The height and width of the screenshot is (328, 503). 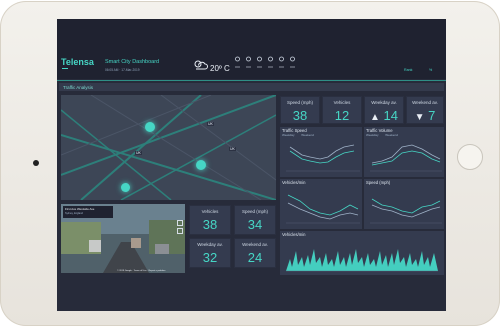 What do you see at coordinates (265, 62) in the screenshot?
I see `forecast-strip` at bounding box center [265, 62].